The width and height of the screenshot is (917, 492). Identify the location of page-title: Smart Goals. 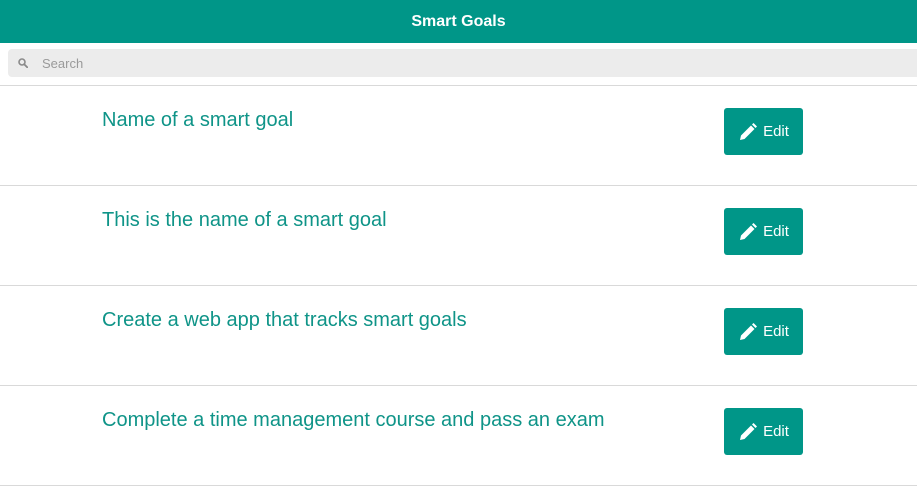
(458, 21).